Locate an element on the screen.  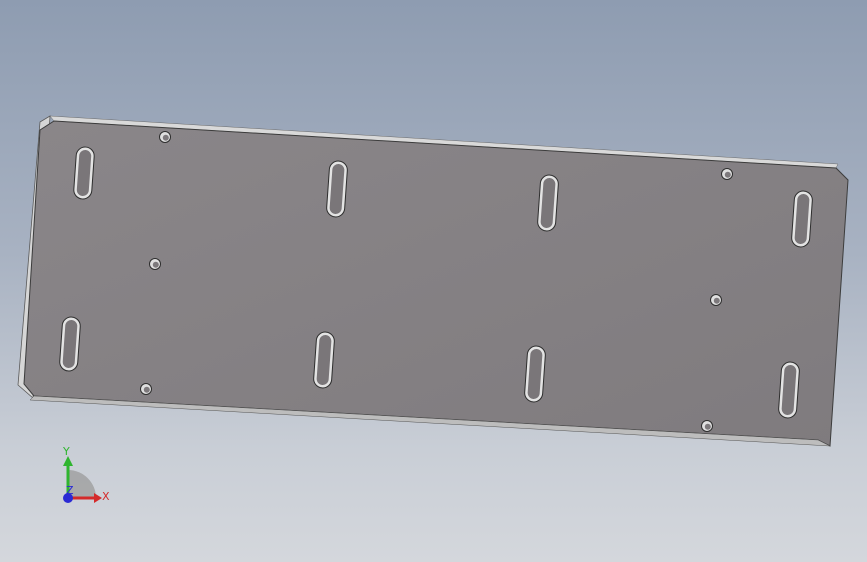
view-triad: Y X Z is located at coordinates (86, 474).